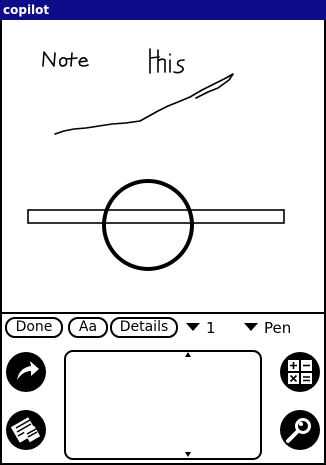 Image resolution: width=326 pixels, height=465 pixels. Describe the element at coordinates (148, 225) in the screenshot. I see `circle-shape` at that location.